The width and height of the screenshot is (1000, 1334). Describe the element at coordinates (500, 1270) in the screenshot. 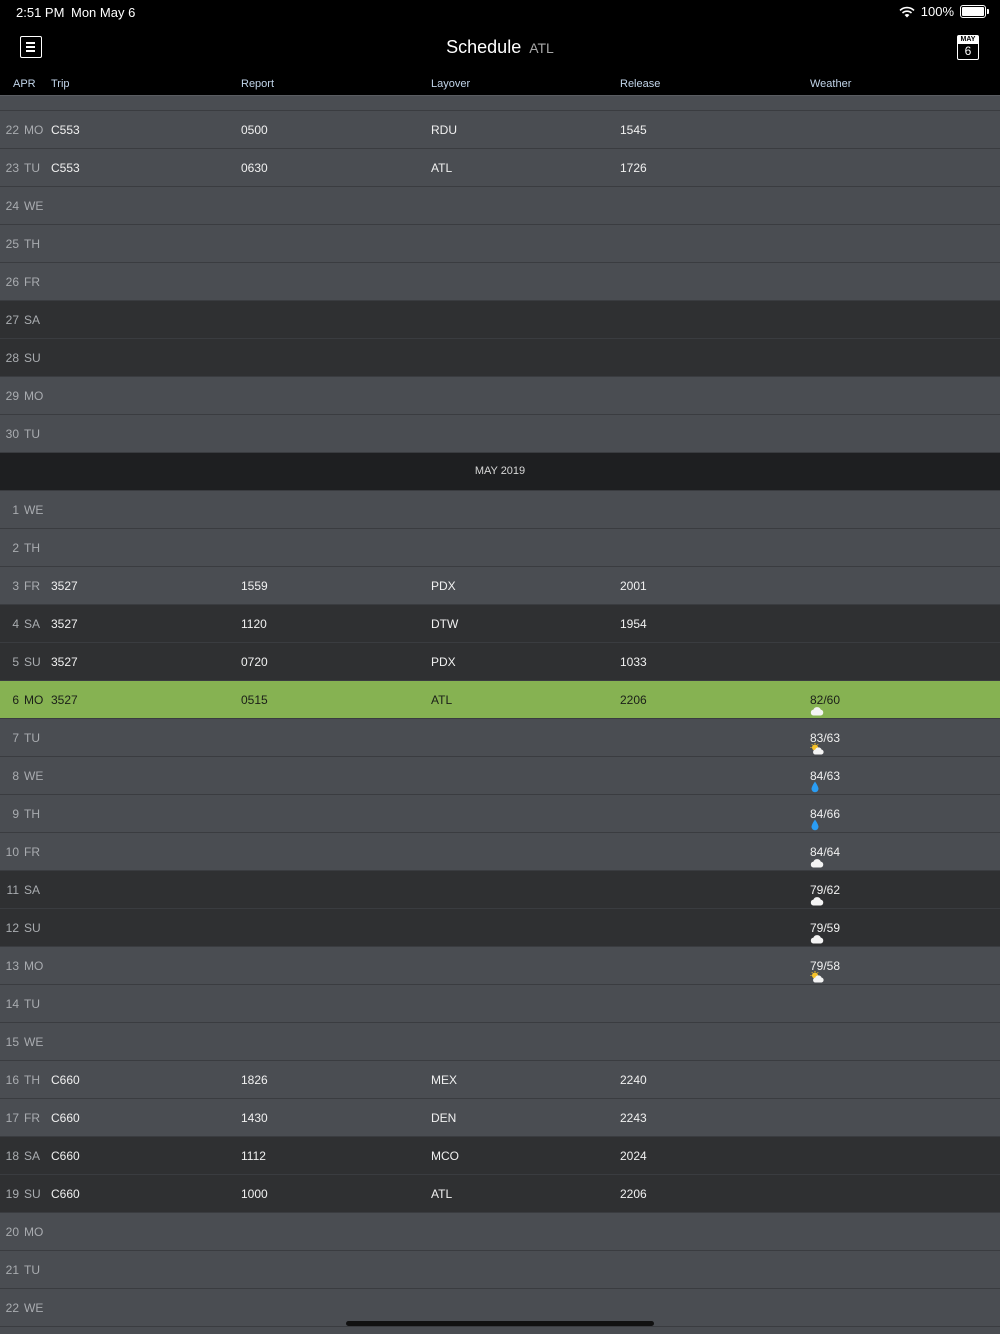

I see `list-item: 21 TU` at that location.